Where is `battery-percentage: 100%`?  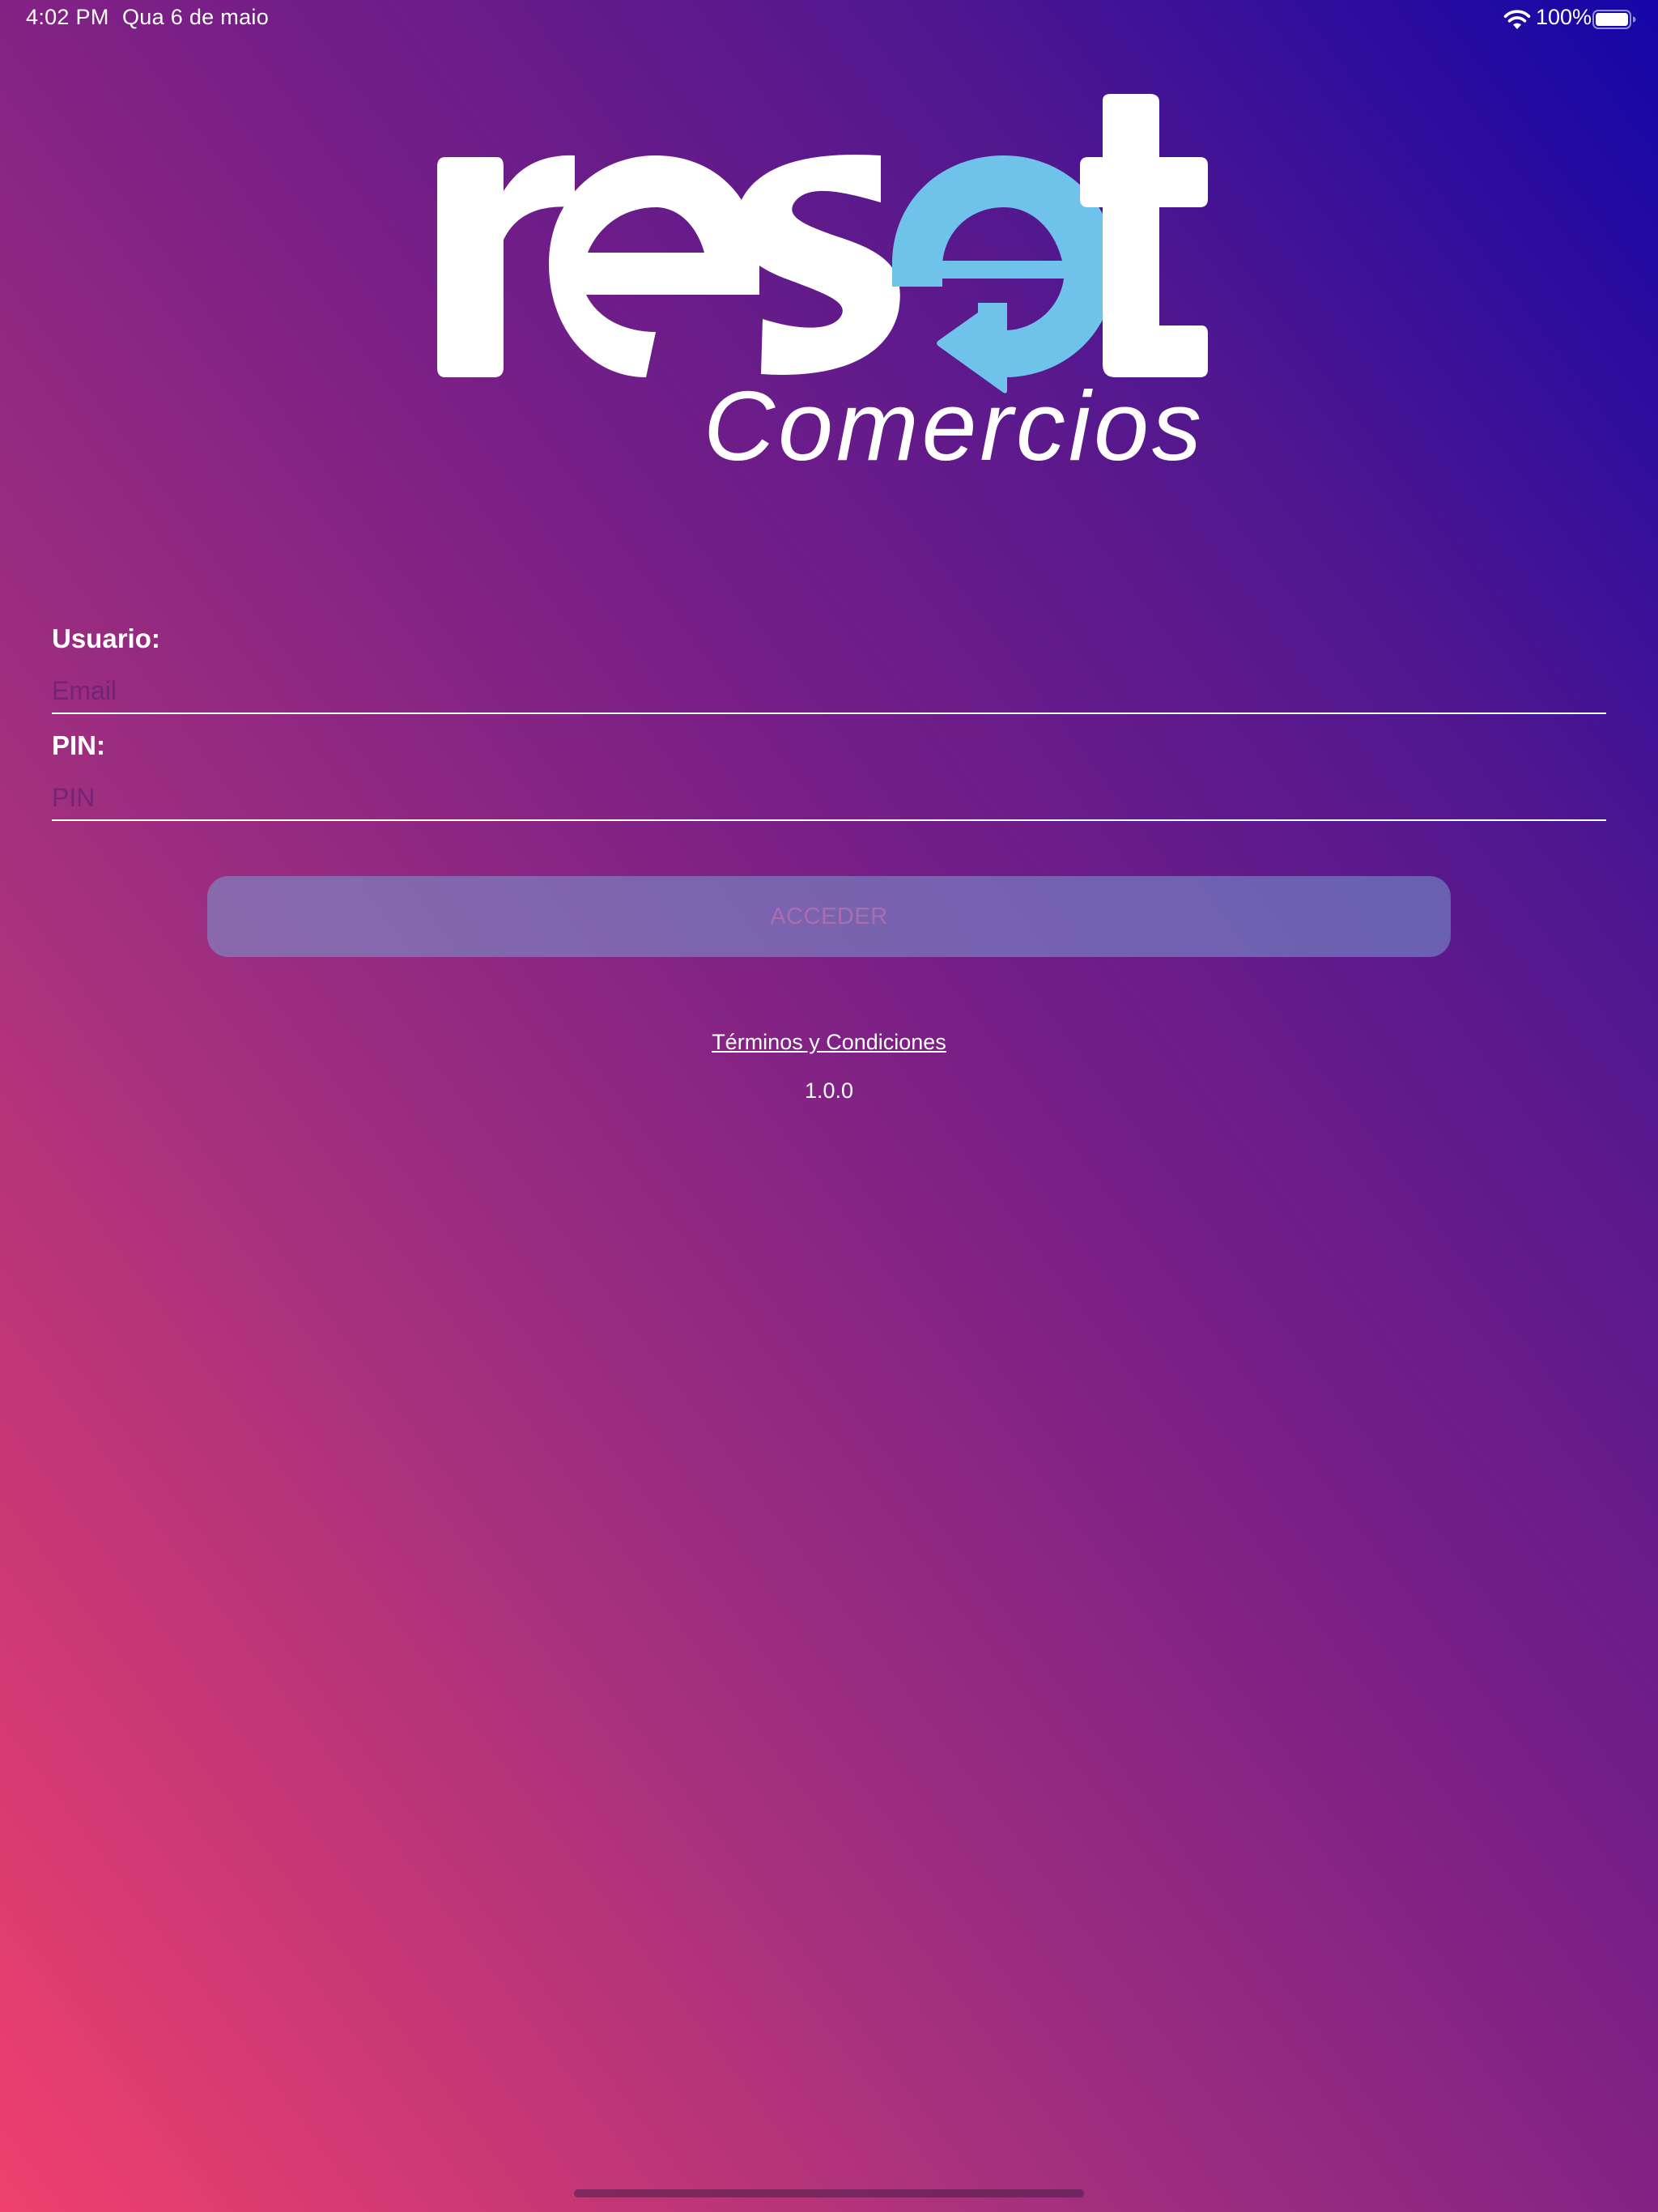
battery-percentage: 100% is located at coordinates (1564, 17).